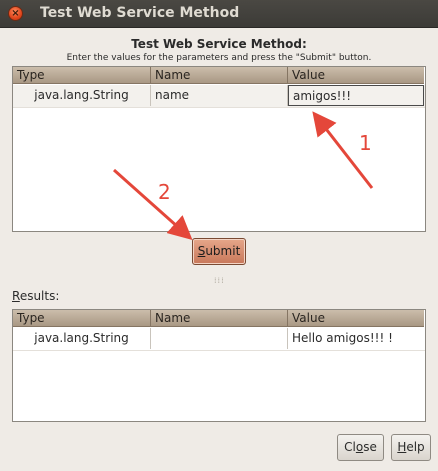 Image resolution: width=438 pixels, height=471 pixels. Describe the element at coordinates (15, 13) in the screenshot. I see `window-close-icon: ×` at that location.